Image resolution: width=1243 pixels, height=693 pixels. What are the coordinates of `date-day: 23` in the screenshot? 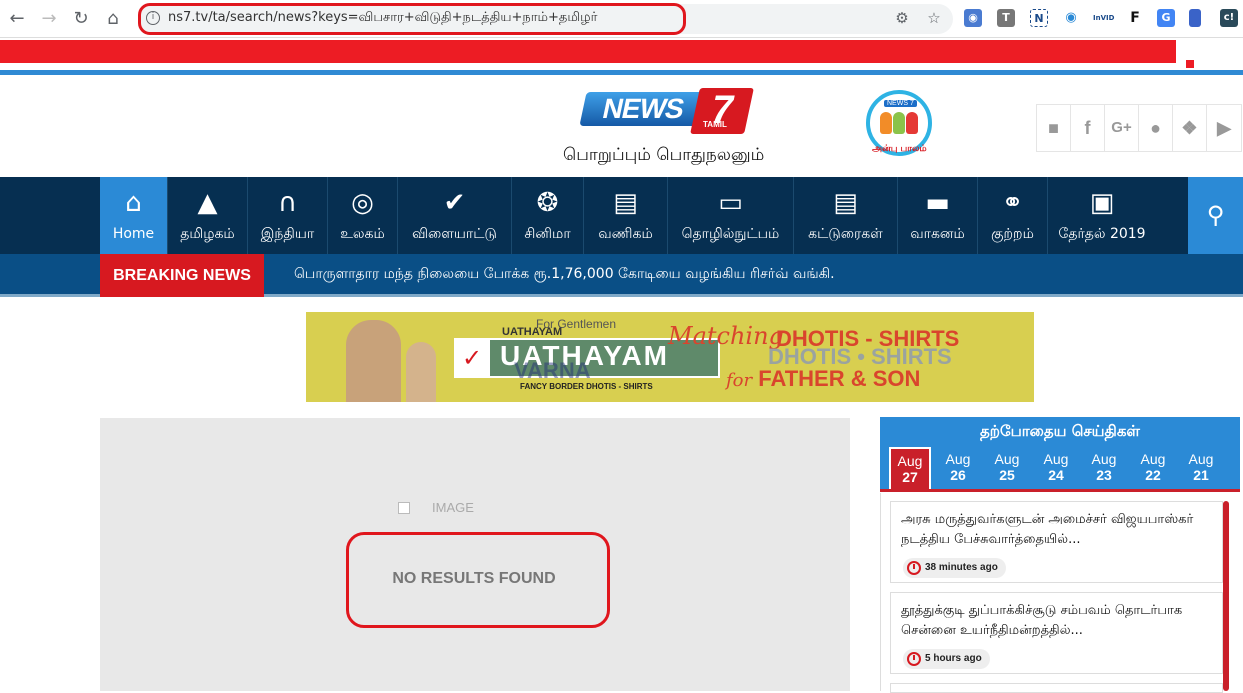 It's located at (1104, 475).